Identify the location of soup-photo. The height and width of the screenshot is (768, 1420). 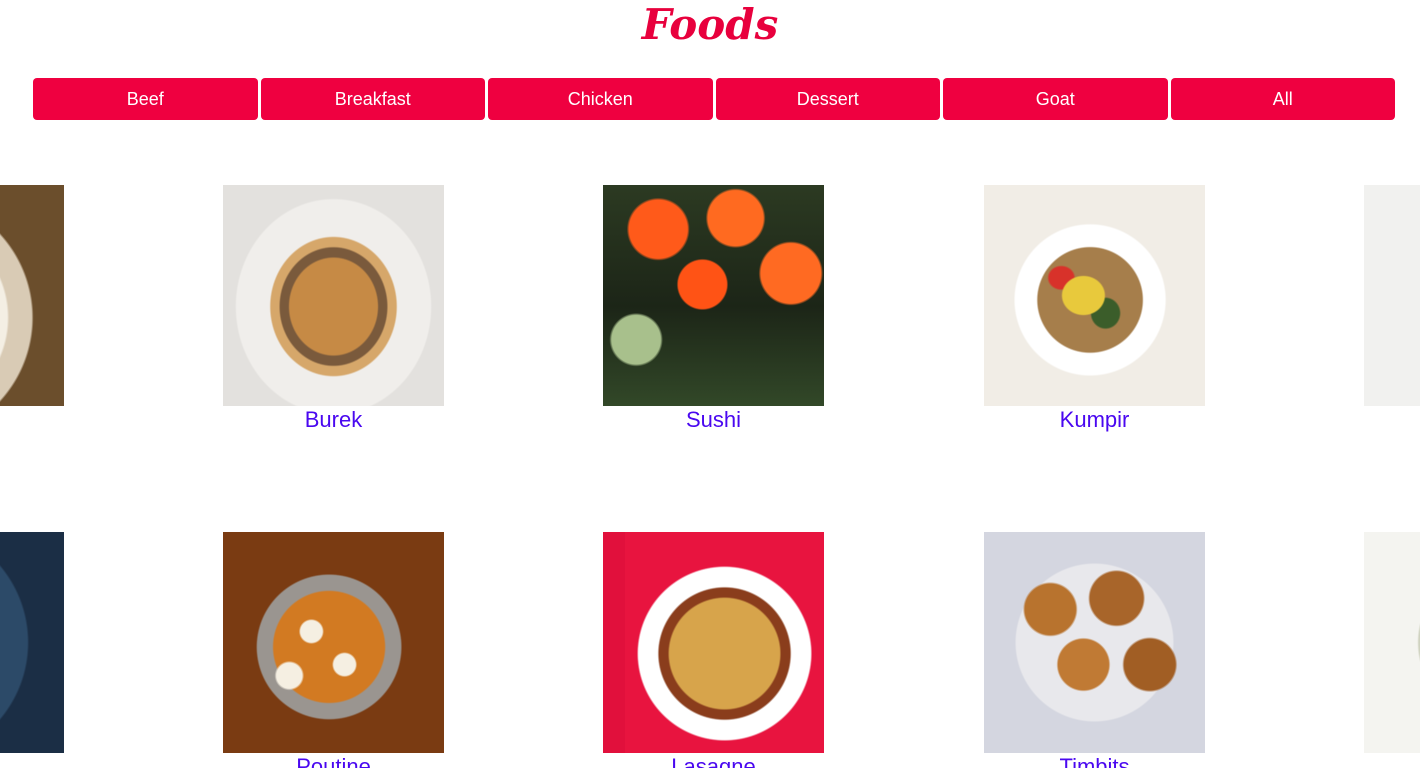
(32, 295).